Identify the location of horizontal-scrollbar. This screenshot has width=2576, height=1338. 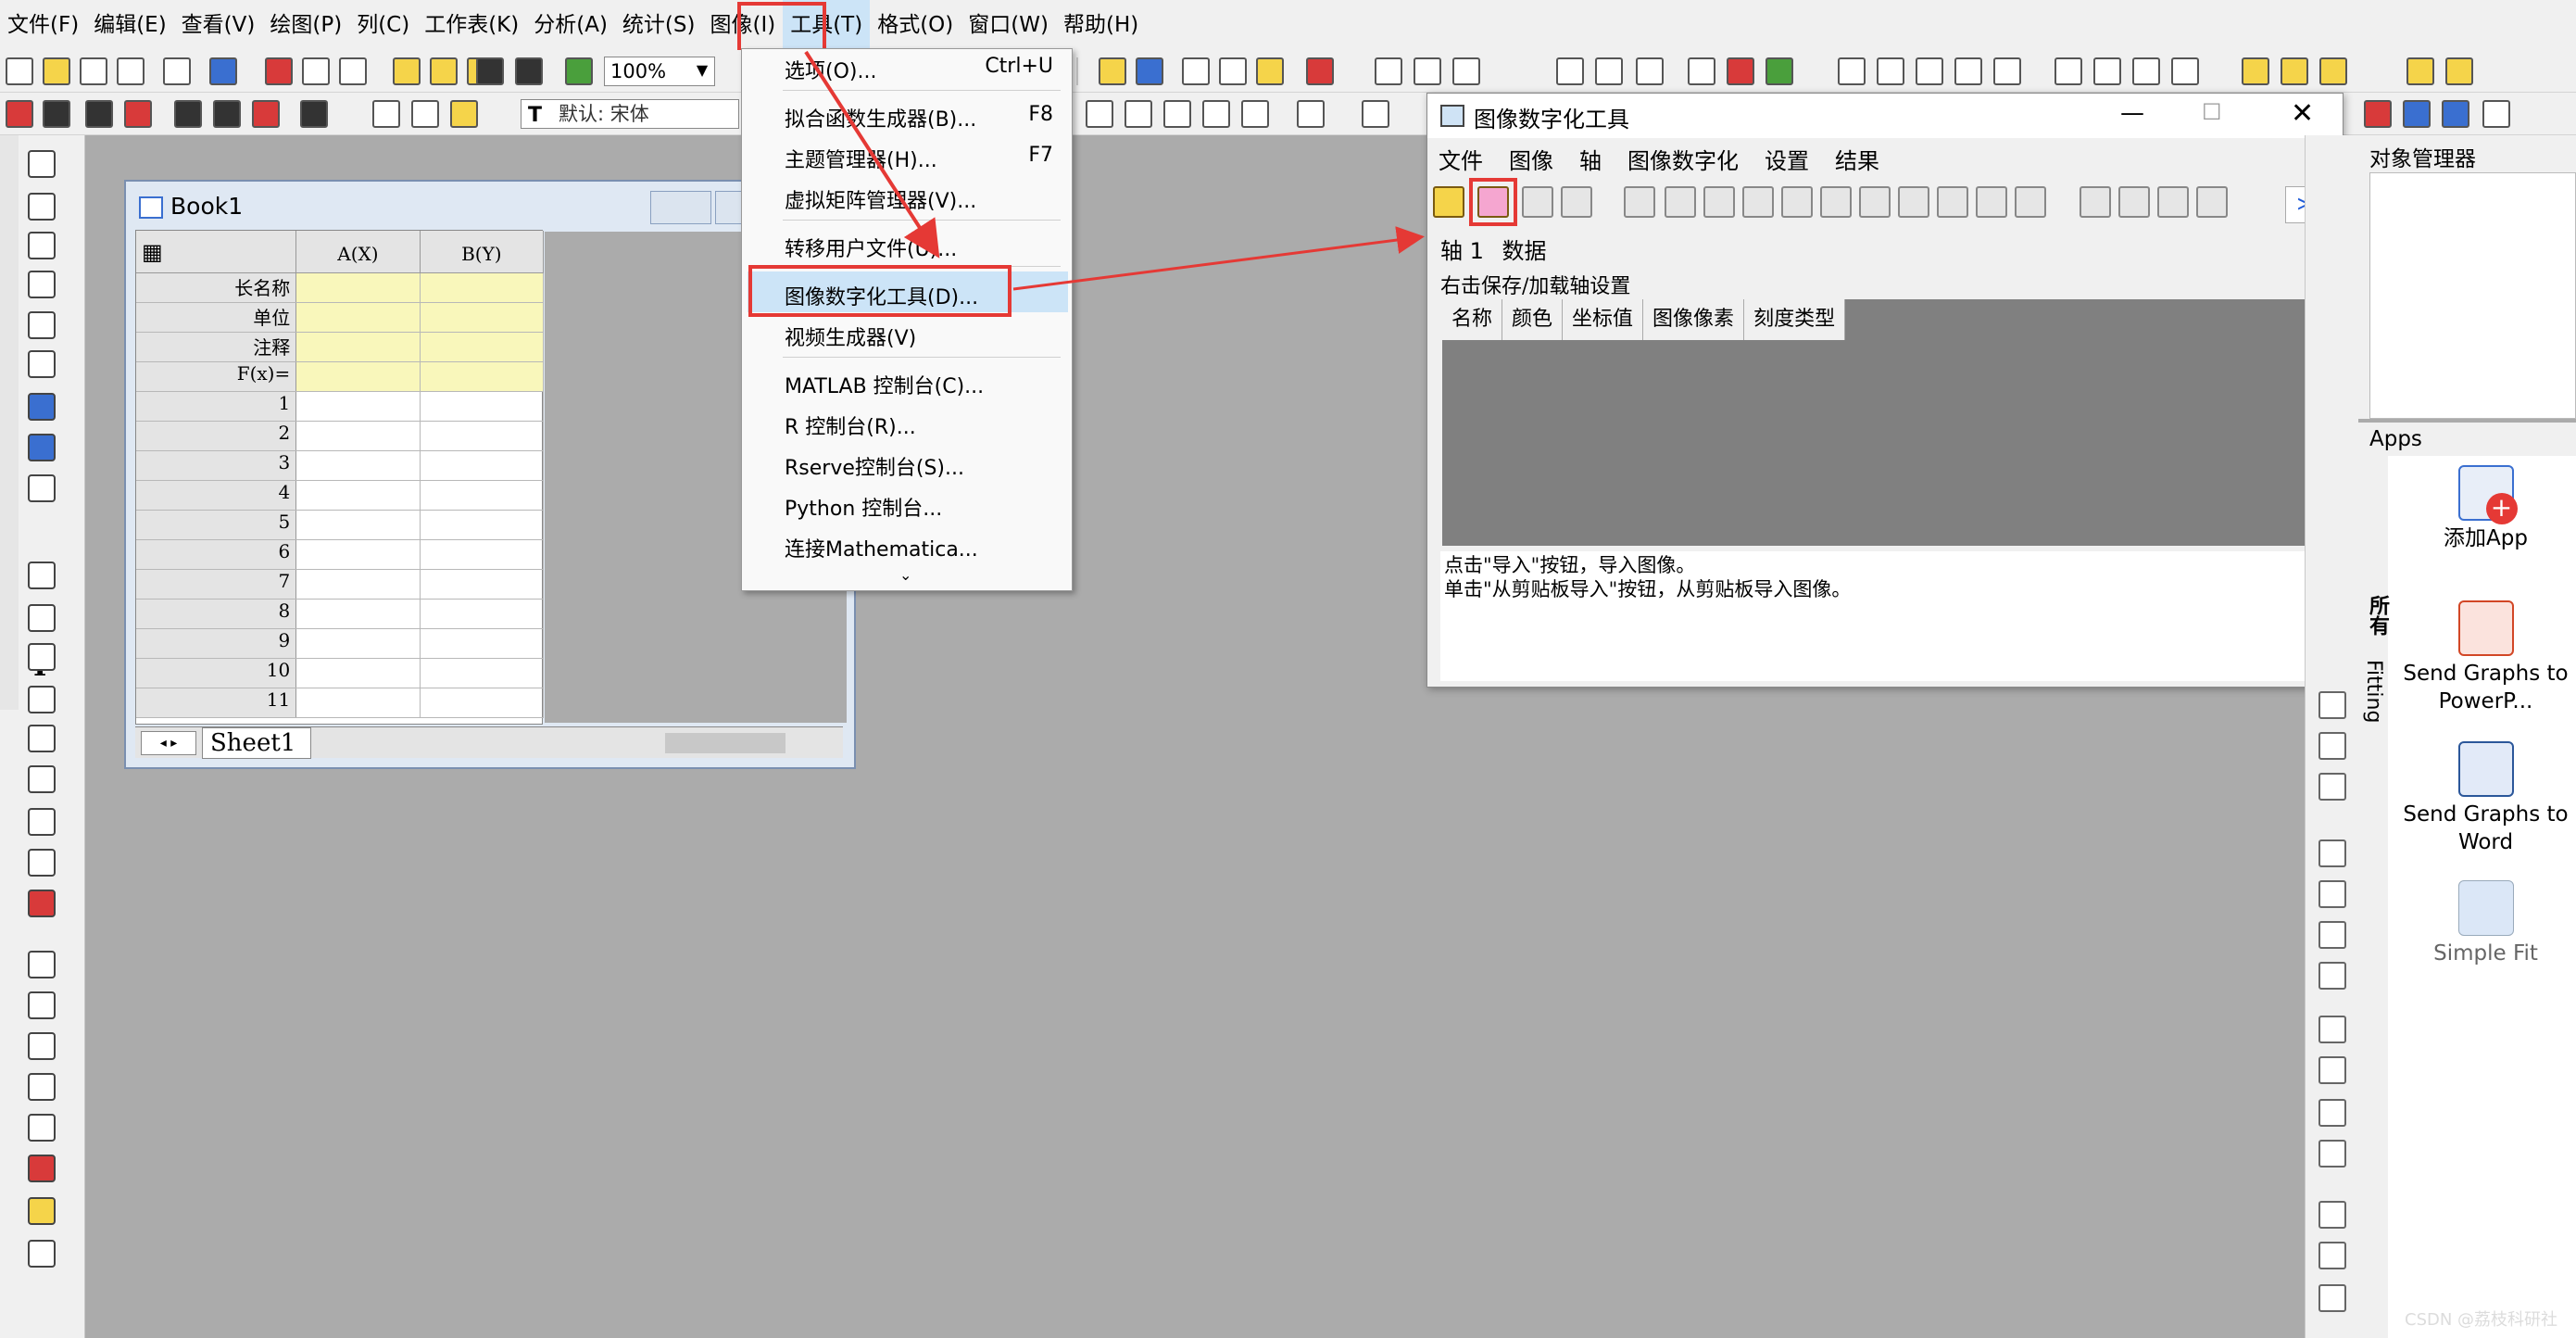
(725, 743).